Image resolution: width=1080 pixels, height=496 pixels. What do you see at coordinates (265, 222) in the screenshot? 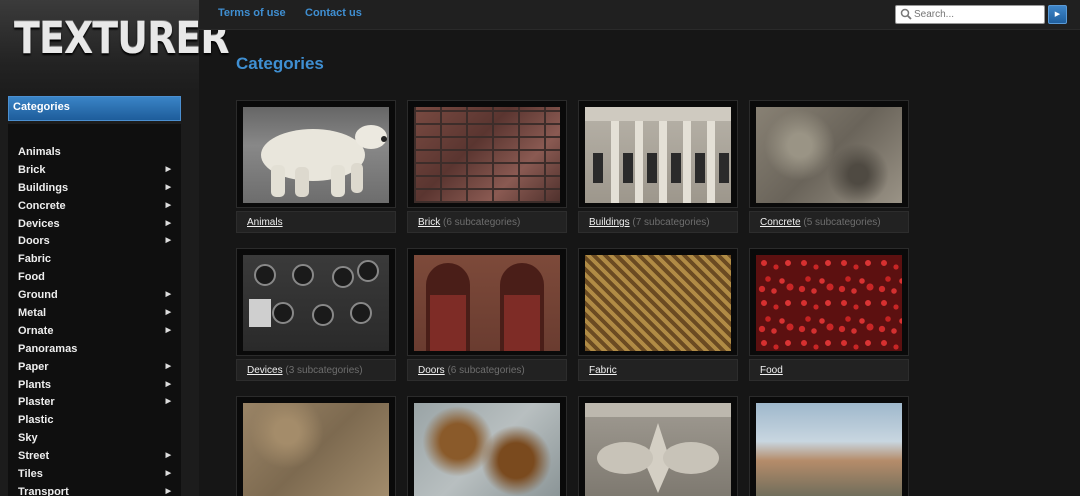
I see `category-link: Animals` at bounding box center [265, 222].